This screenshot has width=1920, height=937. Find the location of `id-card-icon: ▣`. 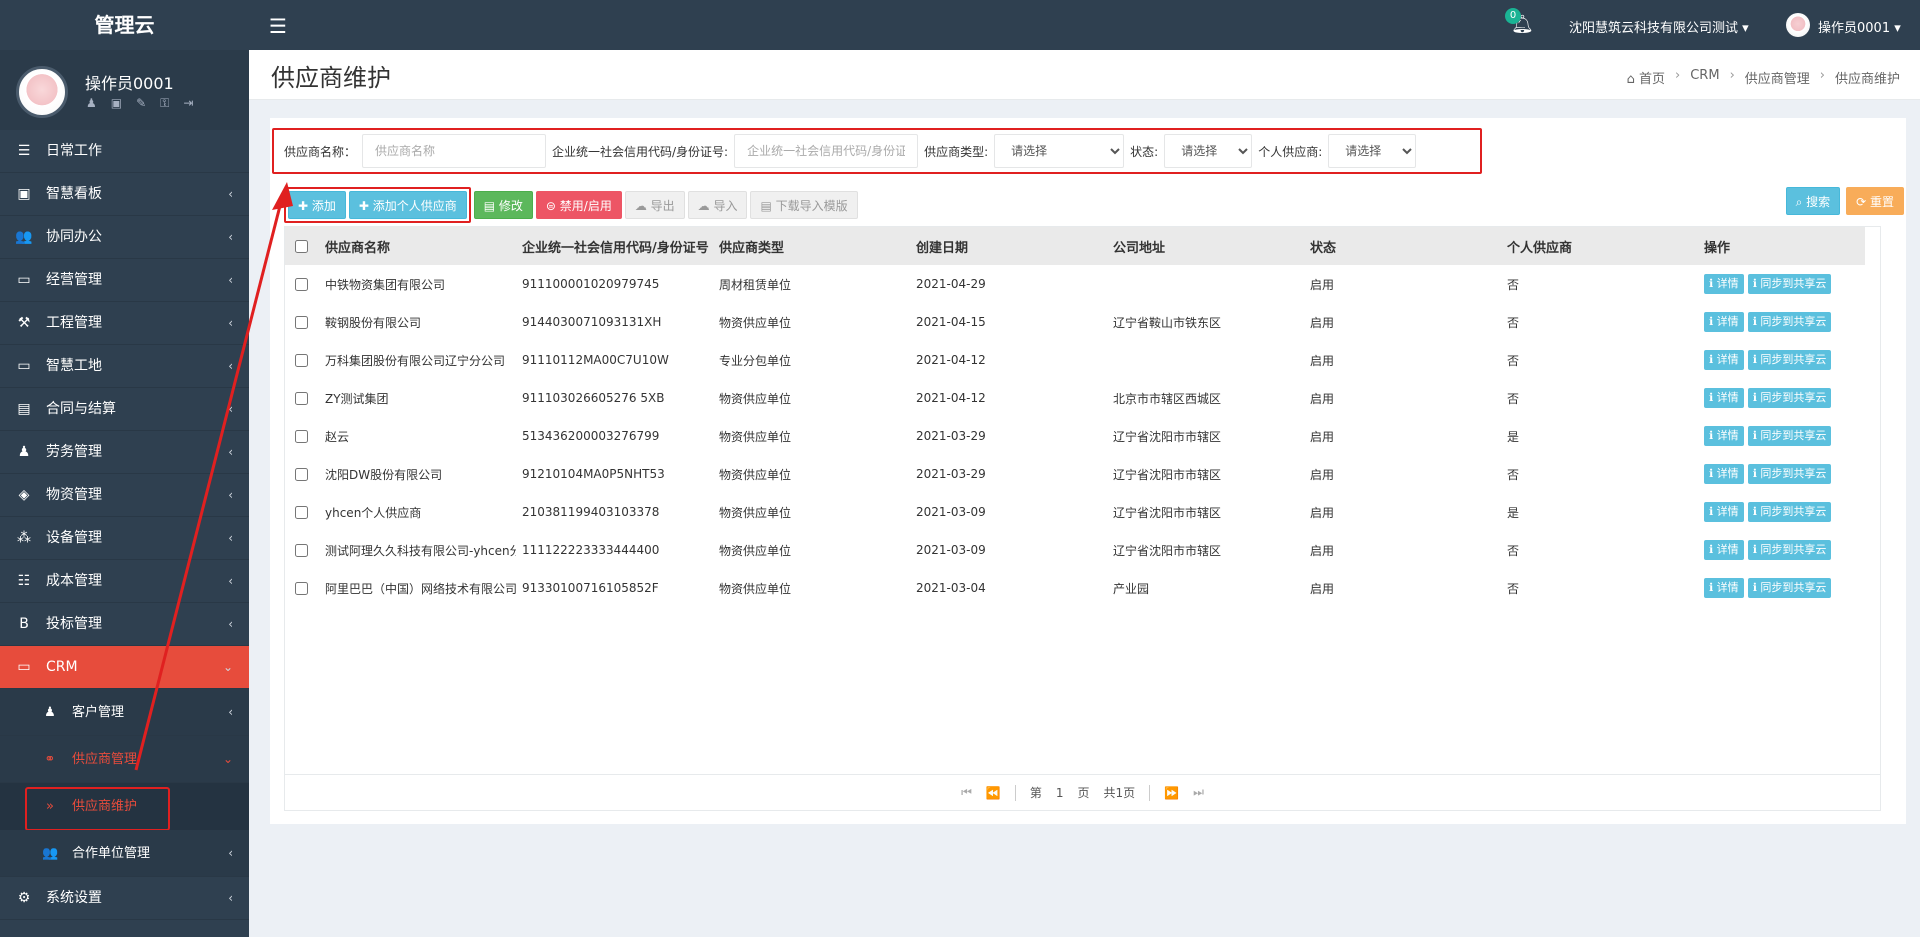

id-card-icon: ▣ is located at coordinates (116, 103).